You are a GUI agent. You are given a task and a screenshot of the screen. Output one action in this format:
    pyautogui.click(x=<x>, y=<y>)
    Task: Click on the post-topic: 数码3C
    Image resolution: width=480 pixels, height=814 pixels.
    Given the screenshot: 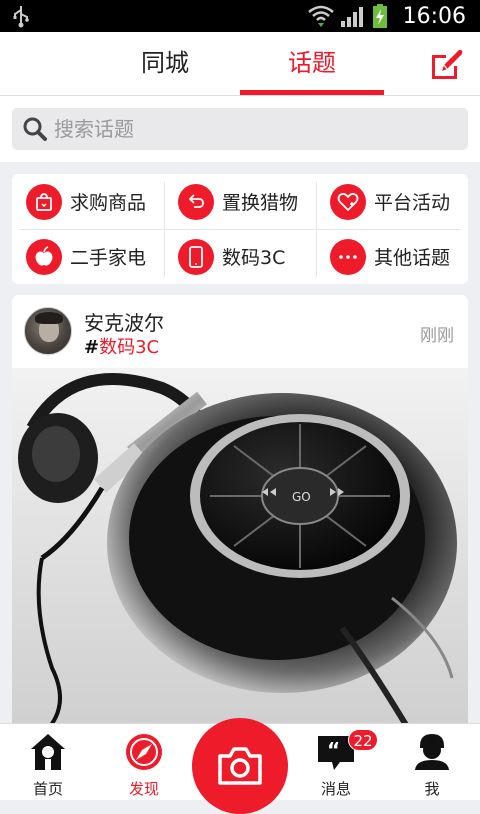 What is the action you would take?
    pyautogui.click(x=129, y=347)
    